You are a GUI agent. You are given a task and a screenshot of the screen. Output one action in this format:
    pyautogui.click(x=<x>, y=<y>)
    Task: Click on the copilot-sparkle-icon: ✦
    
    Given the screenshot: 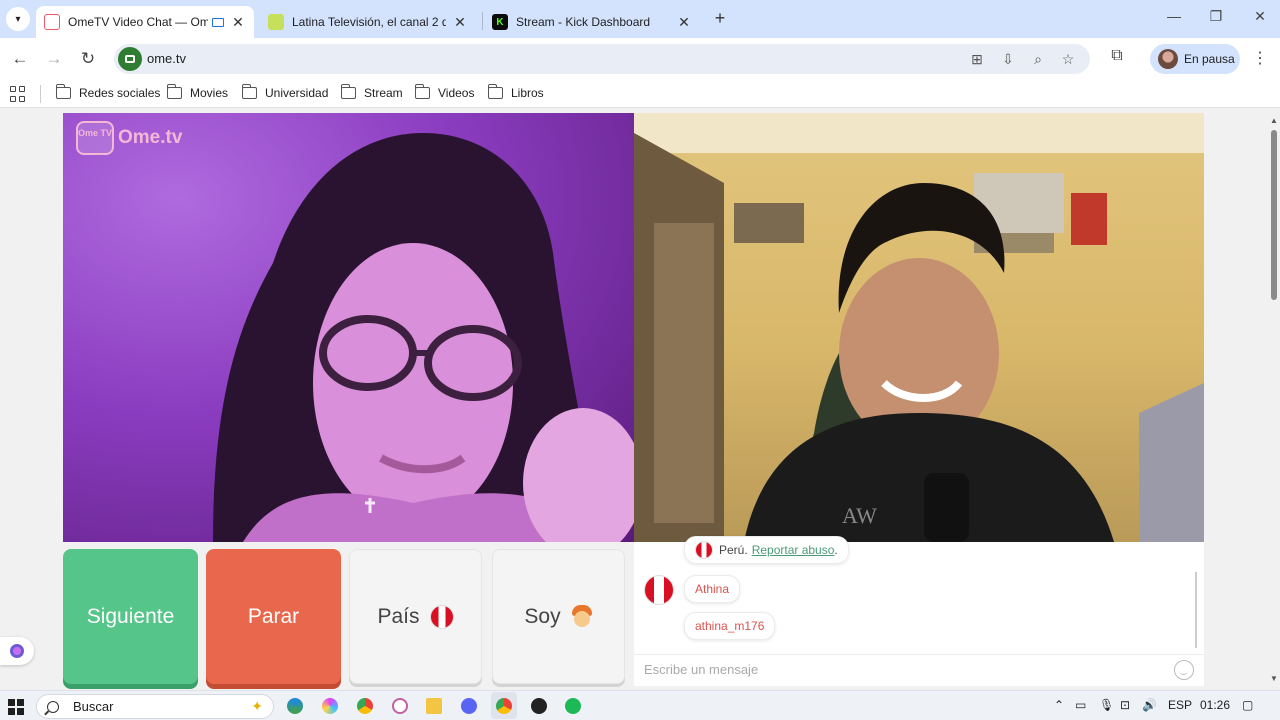 What is the action you would take?
    pyautogui.click(x=257, y=706)
    